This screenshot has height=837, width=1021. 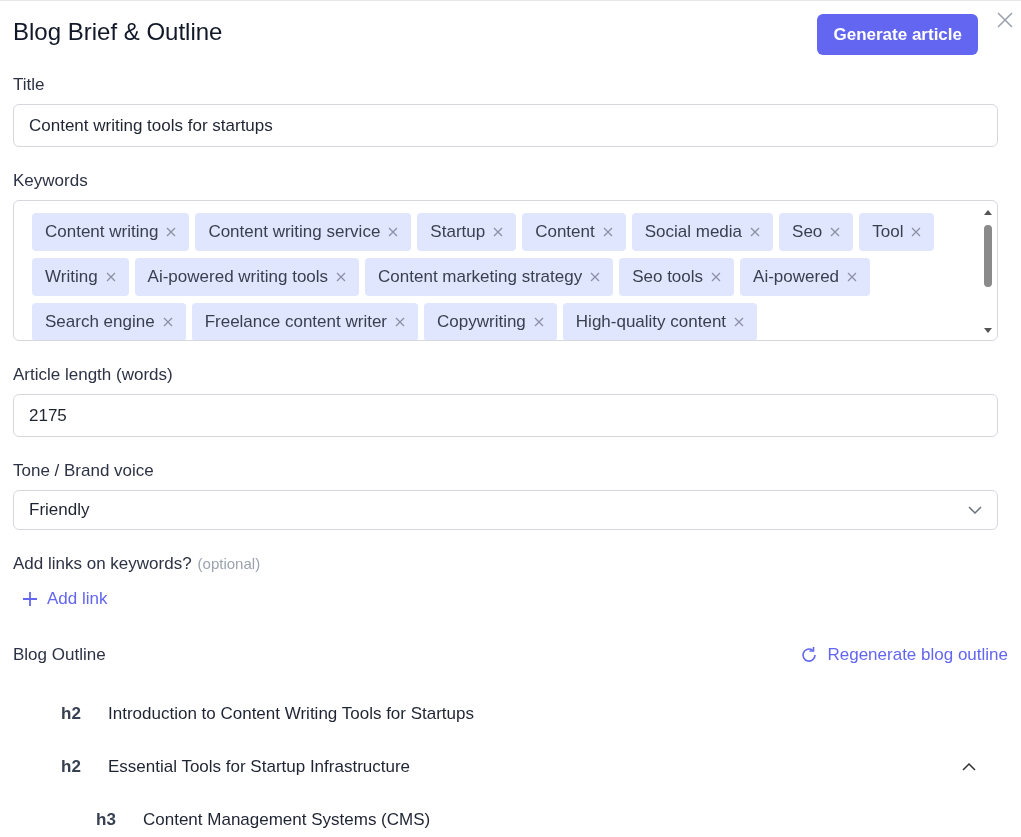 What do you see at coordinates (458, 232) in the screenshot?
I see `tag-label: Startup` at bounding box center [458, 232].